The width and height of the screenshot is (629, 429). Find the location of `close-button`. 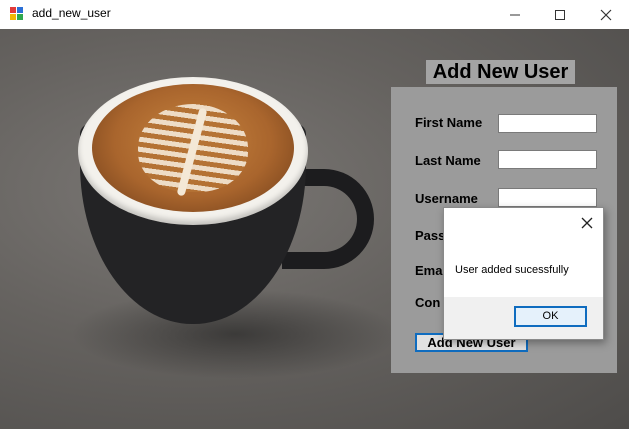

close-button is located at coordinates (606, 14).